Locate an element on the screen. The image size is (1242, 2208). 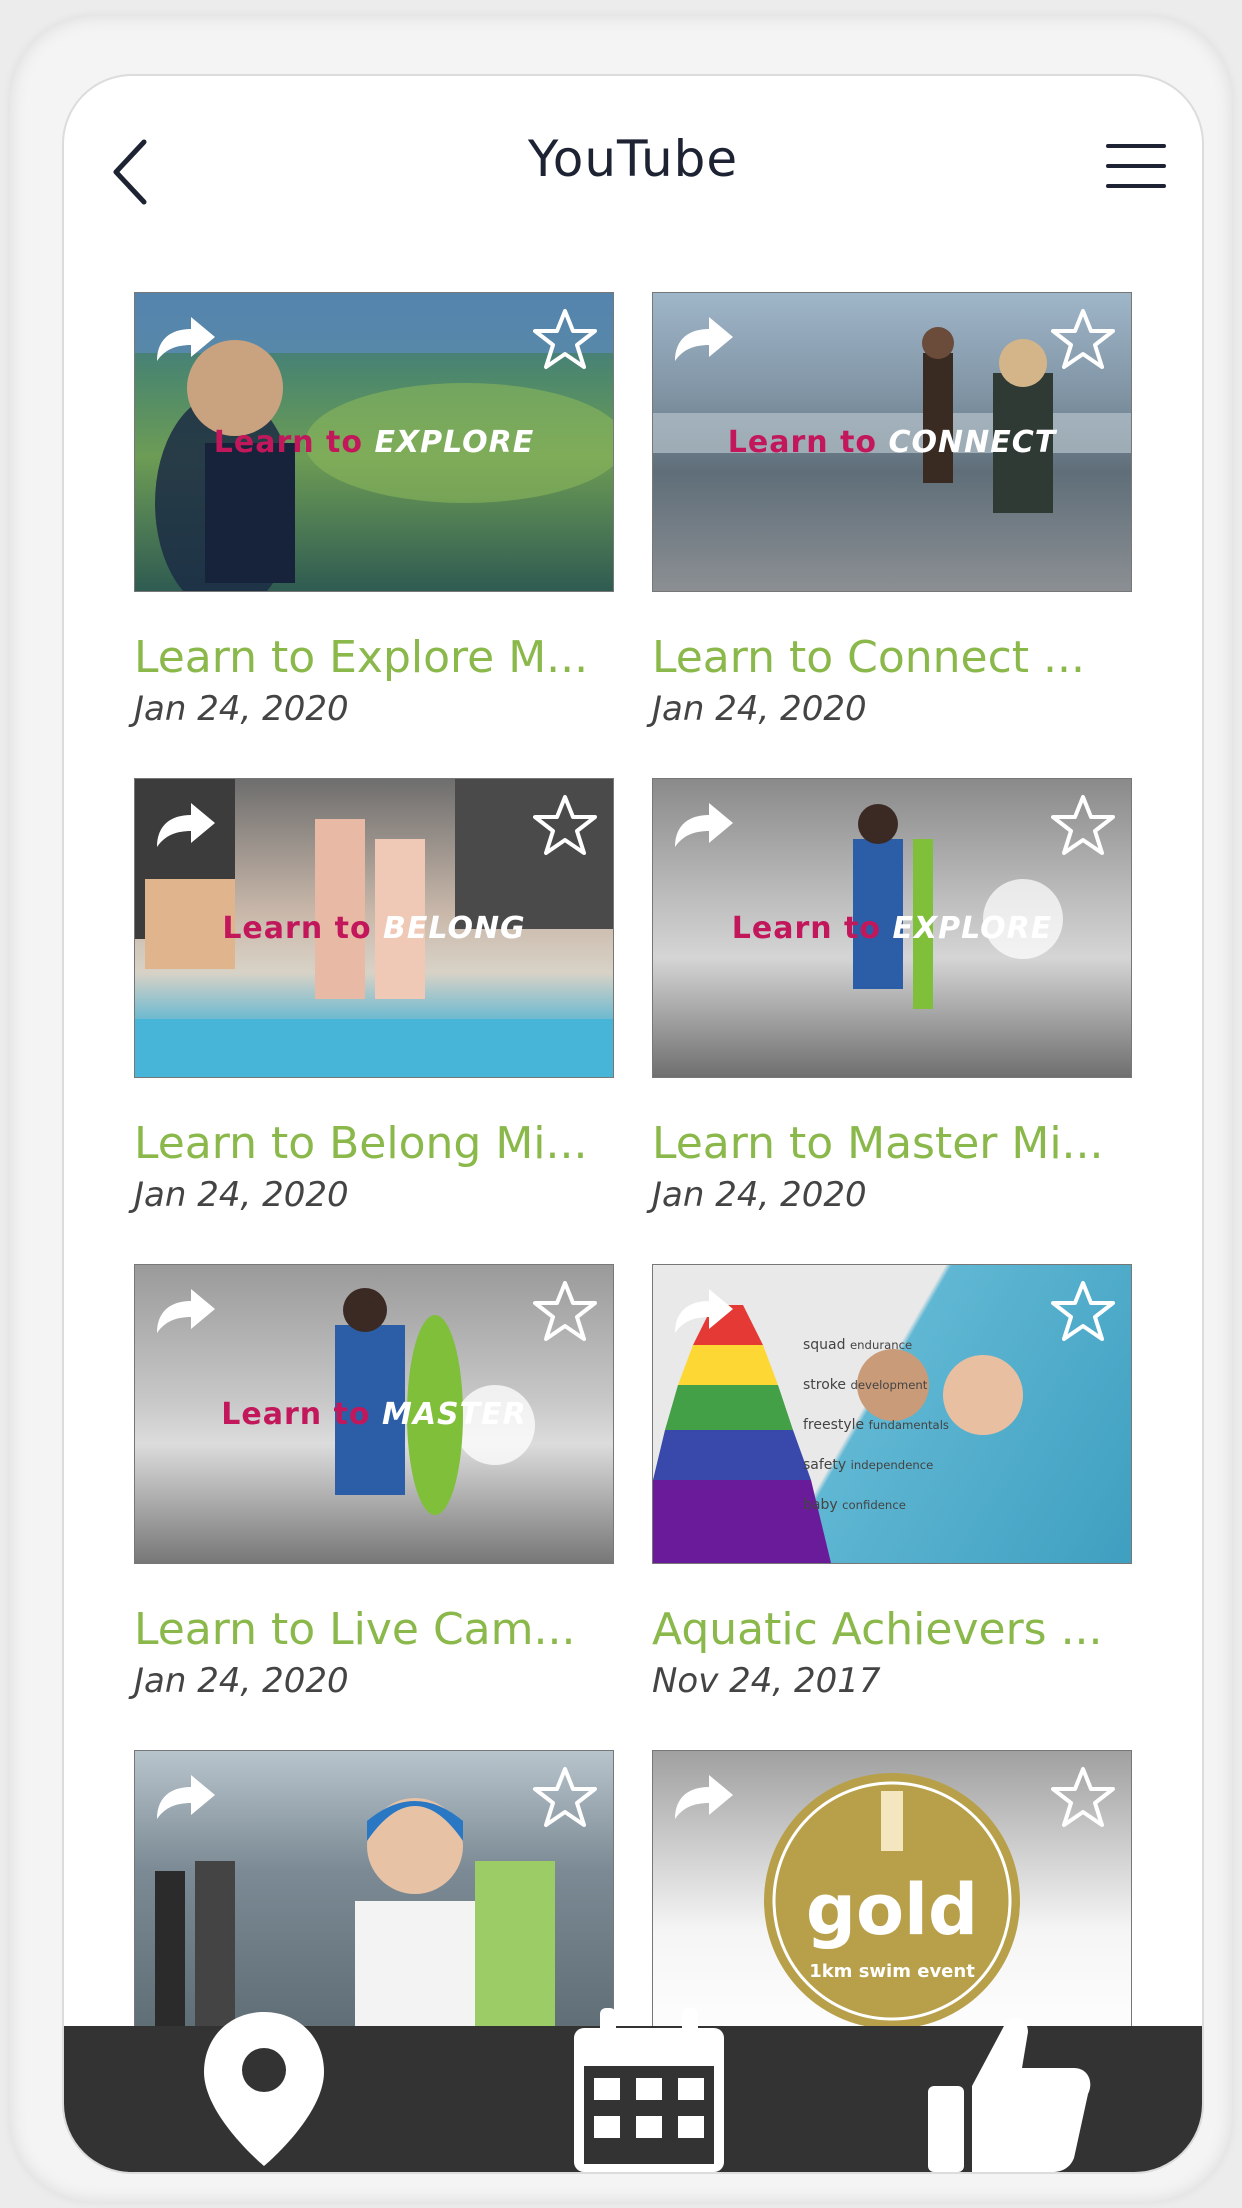
video-card is located at coordinates (374, 1900).